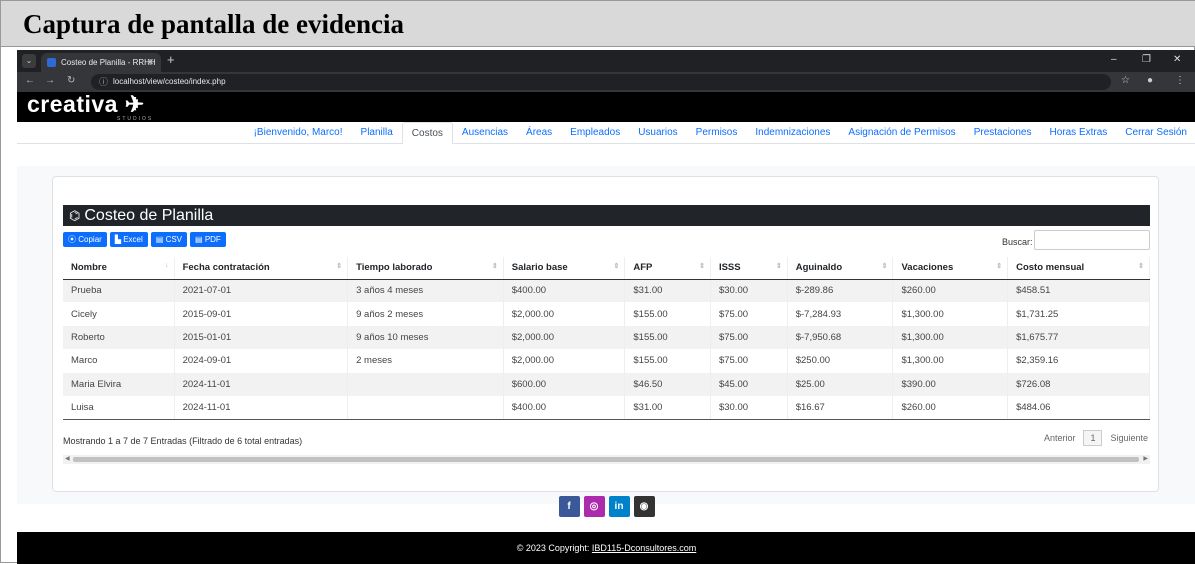 The width and height of the screenshot is (1195, 564). Describe the element at coordinates (425, 314) in the screenshot. I see `table-cell: 9 años 2 meses` at that location.